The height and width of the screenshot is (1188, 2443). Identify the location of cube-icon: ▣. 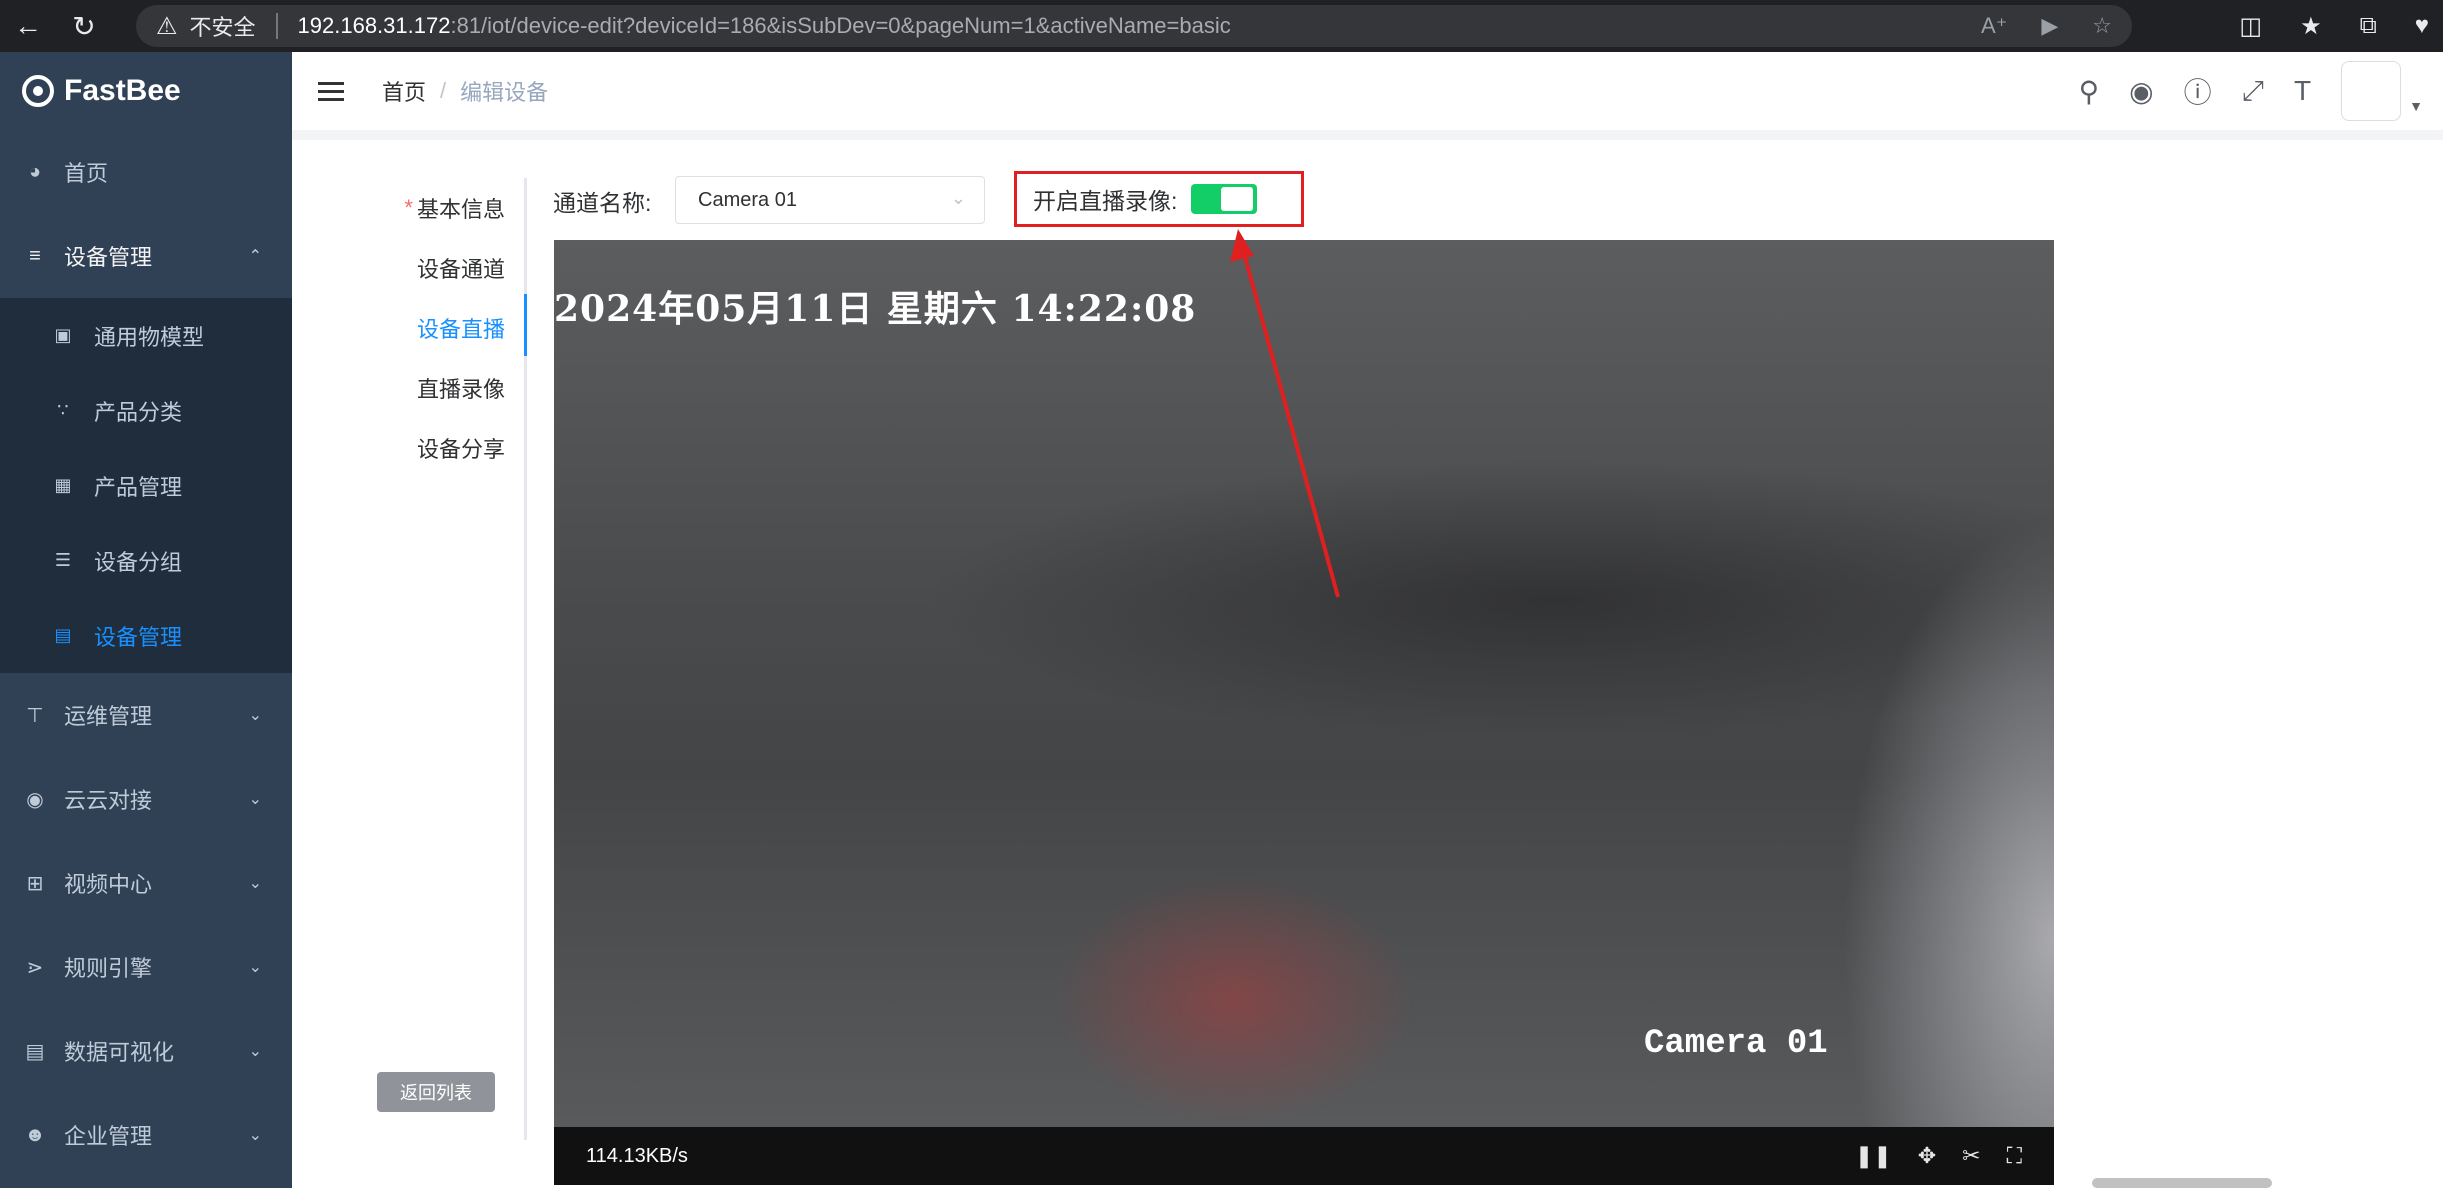
(63, 335).